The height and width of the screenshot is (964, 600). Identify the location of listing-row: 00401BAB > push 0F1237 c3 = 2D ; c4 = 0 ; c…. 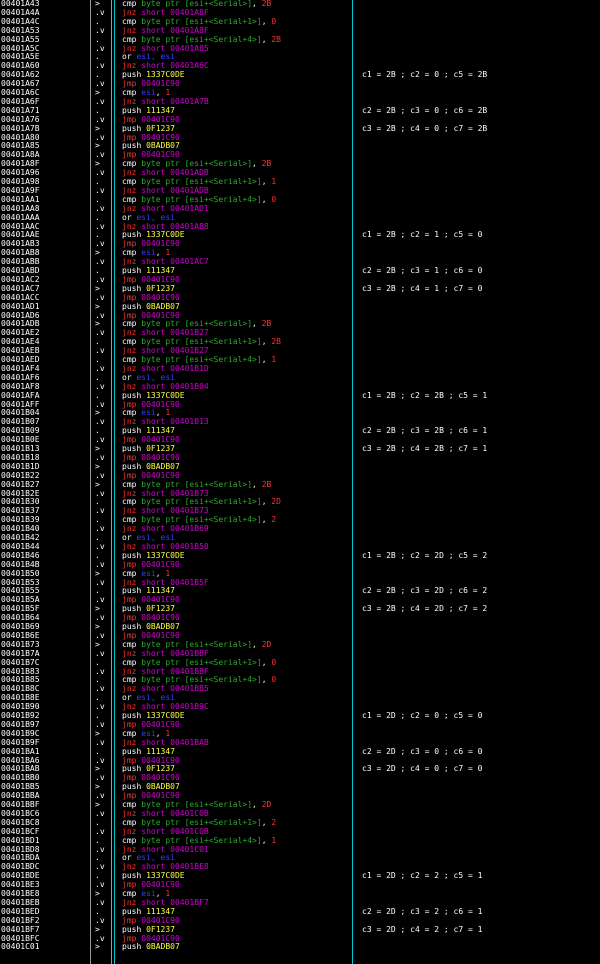
(300, 769).